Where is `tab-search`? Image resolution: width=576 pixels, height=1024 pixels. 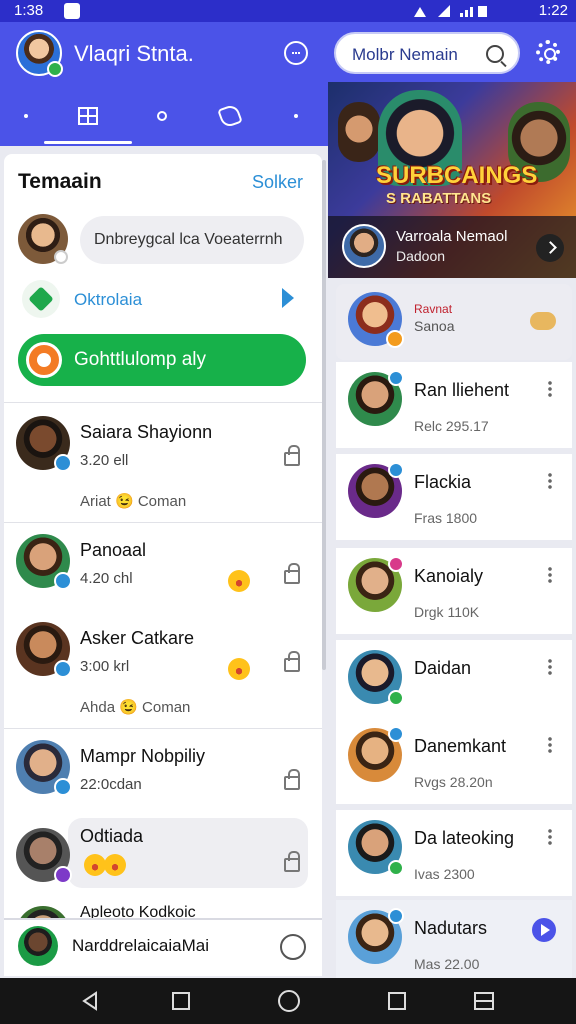 tab-search is located at coordinates (162, 116).